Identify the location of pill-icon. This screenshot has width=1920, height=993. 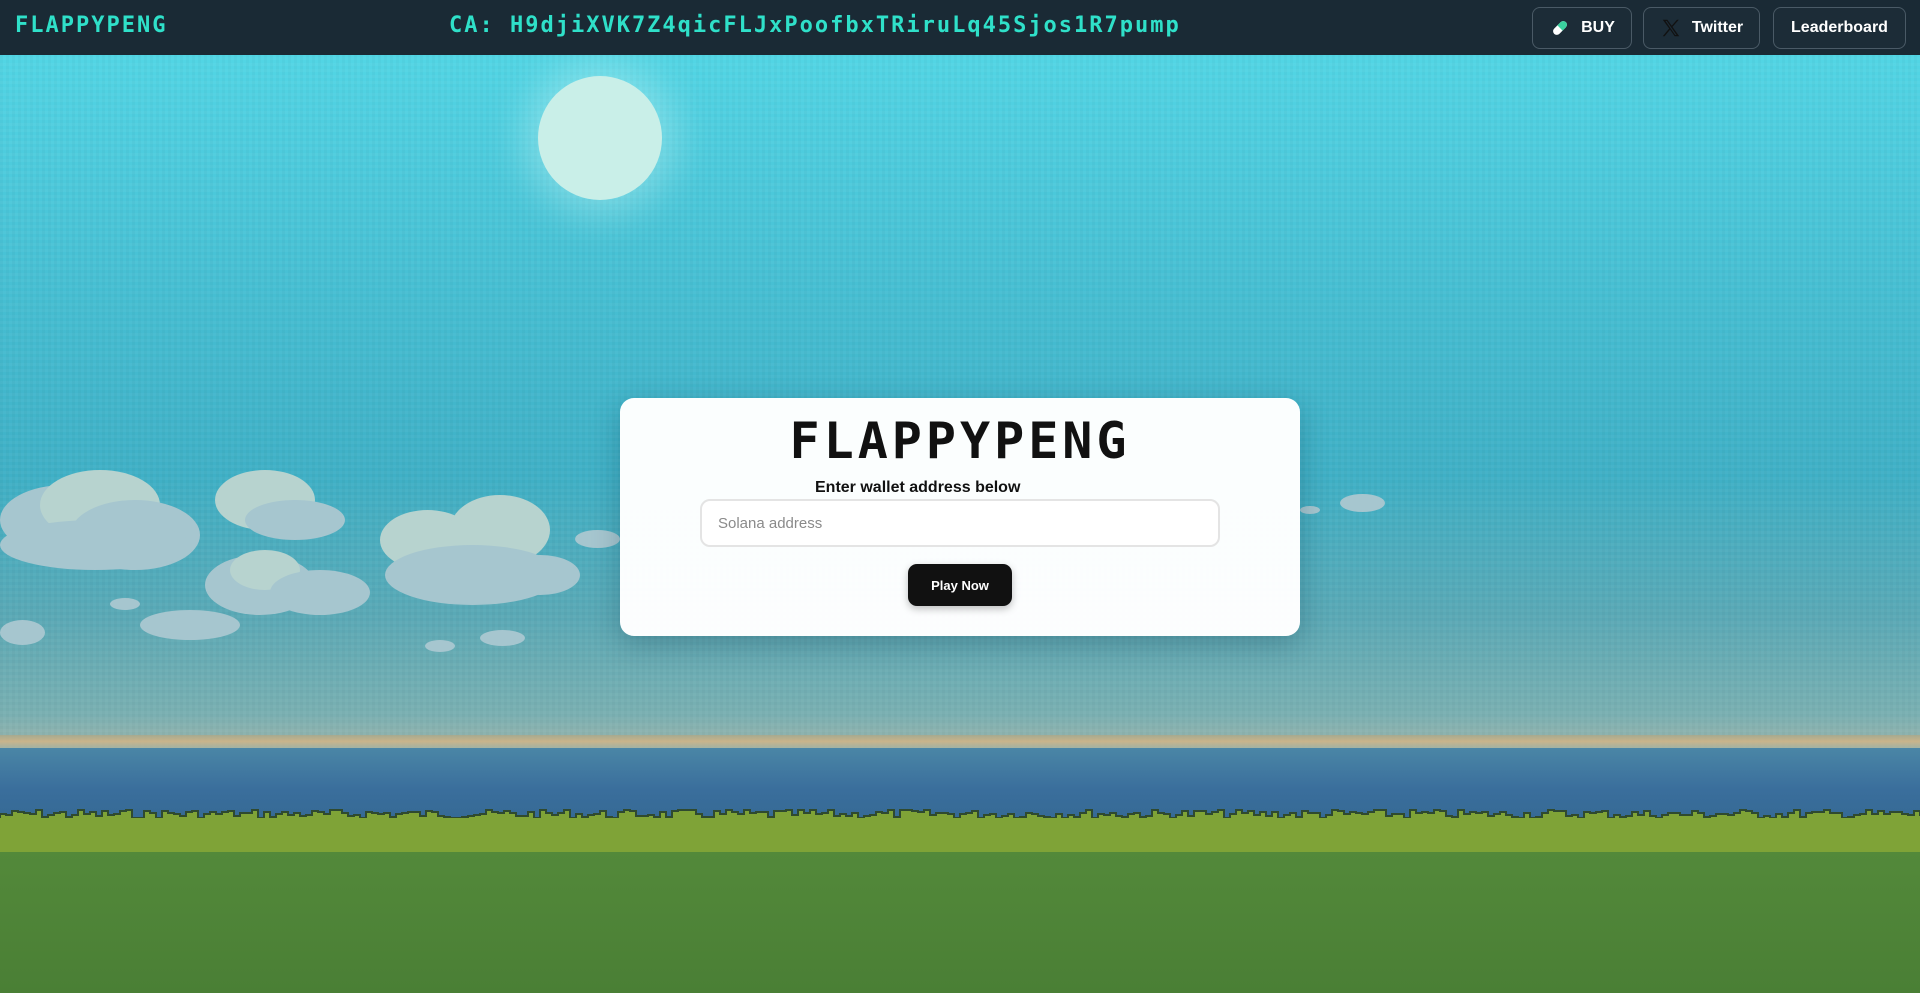
(1560, 28).